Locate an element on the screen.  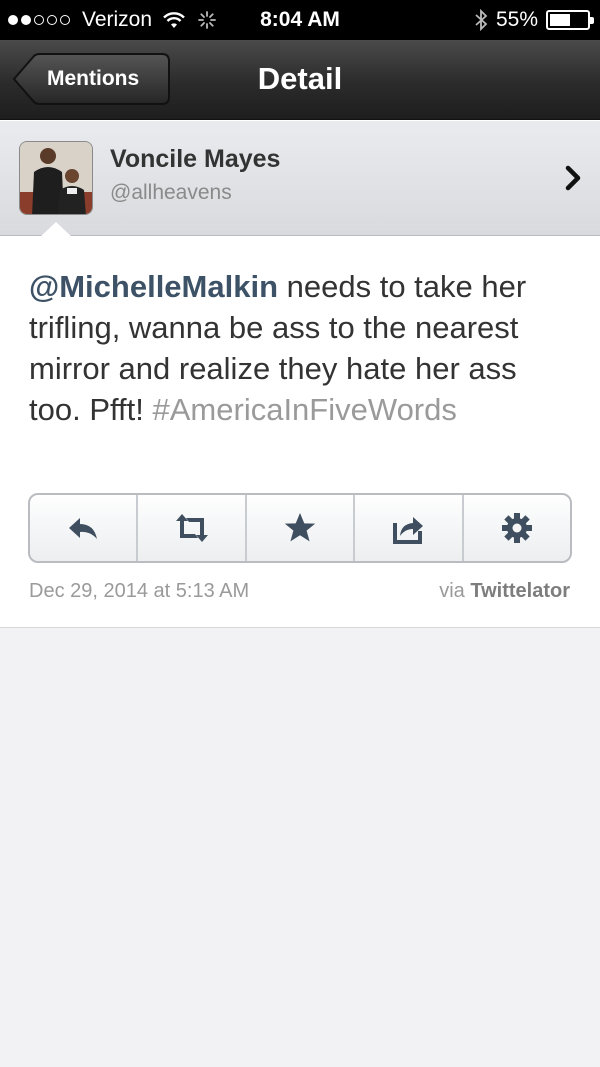
profile-name: Voncile Mayes is located at coordinates (195, 159).